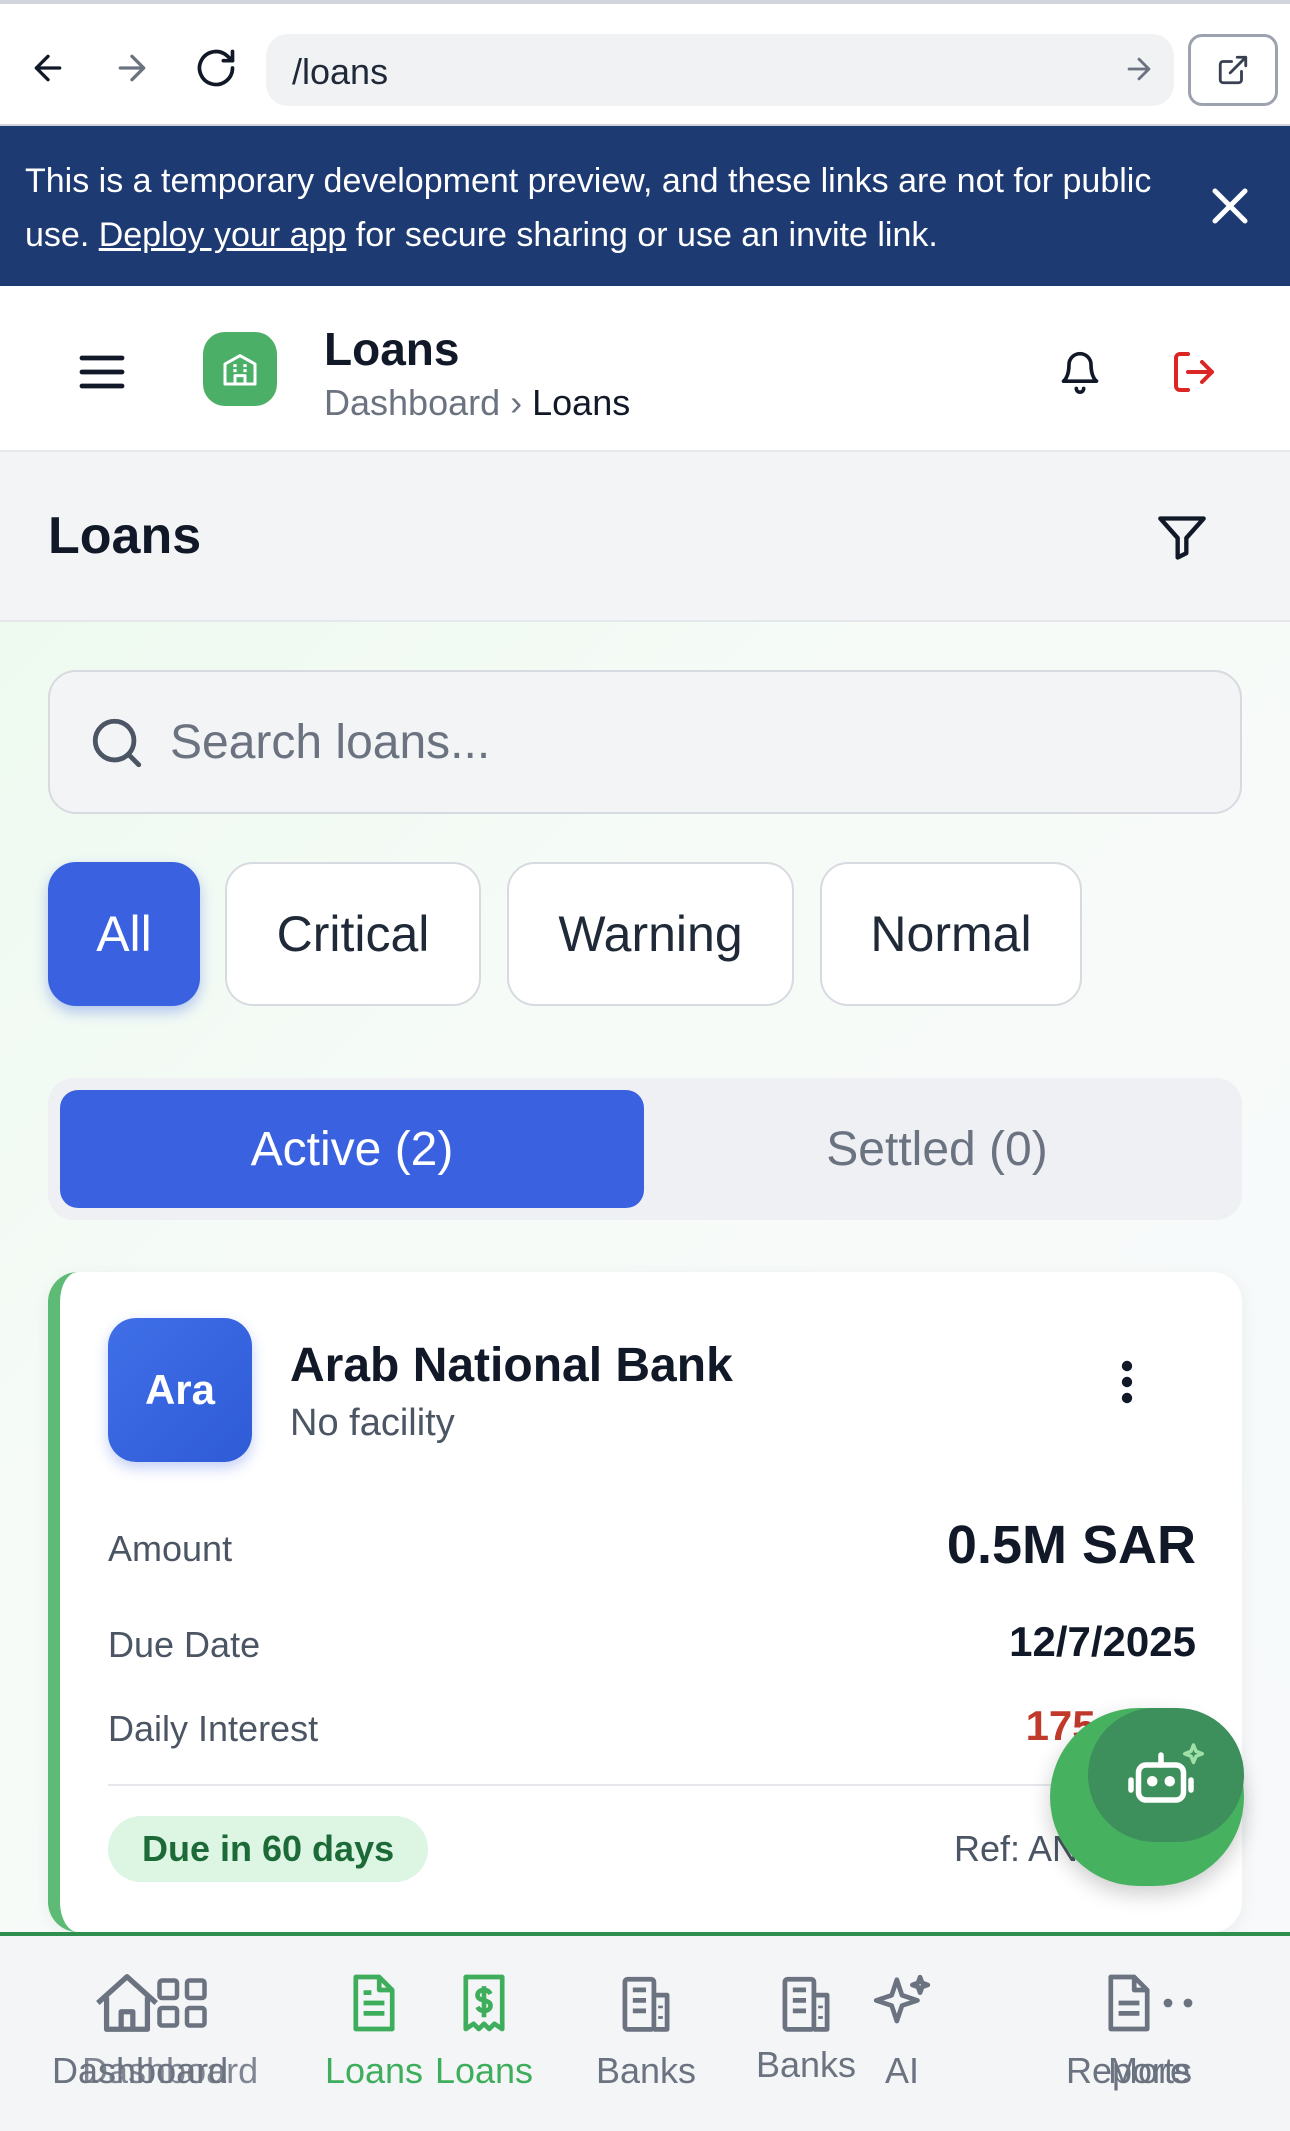  I want to click on filter-chip-warning: Warning, so click(650, 934).